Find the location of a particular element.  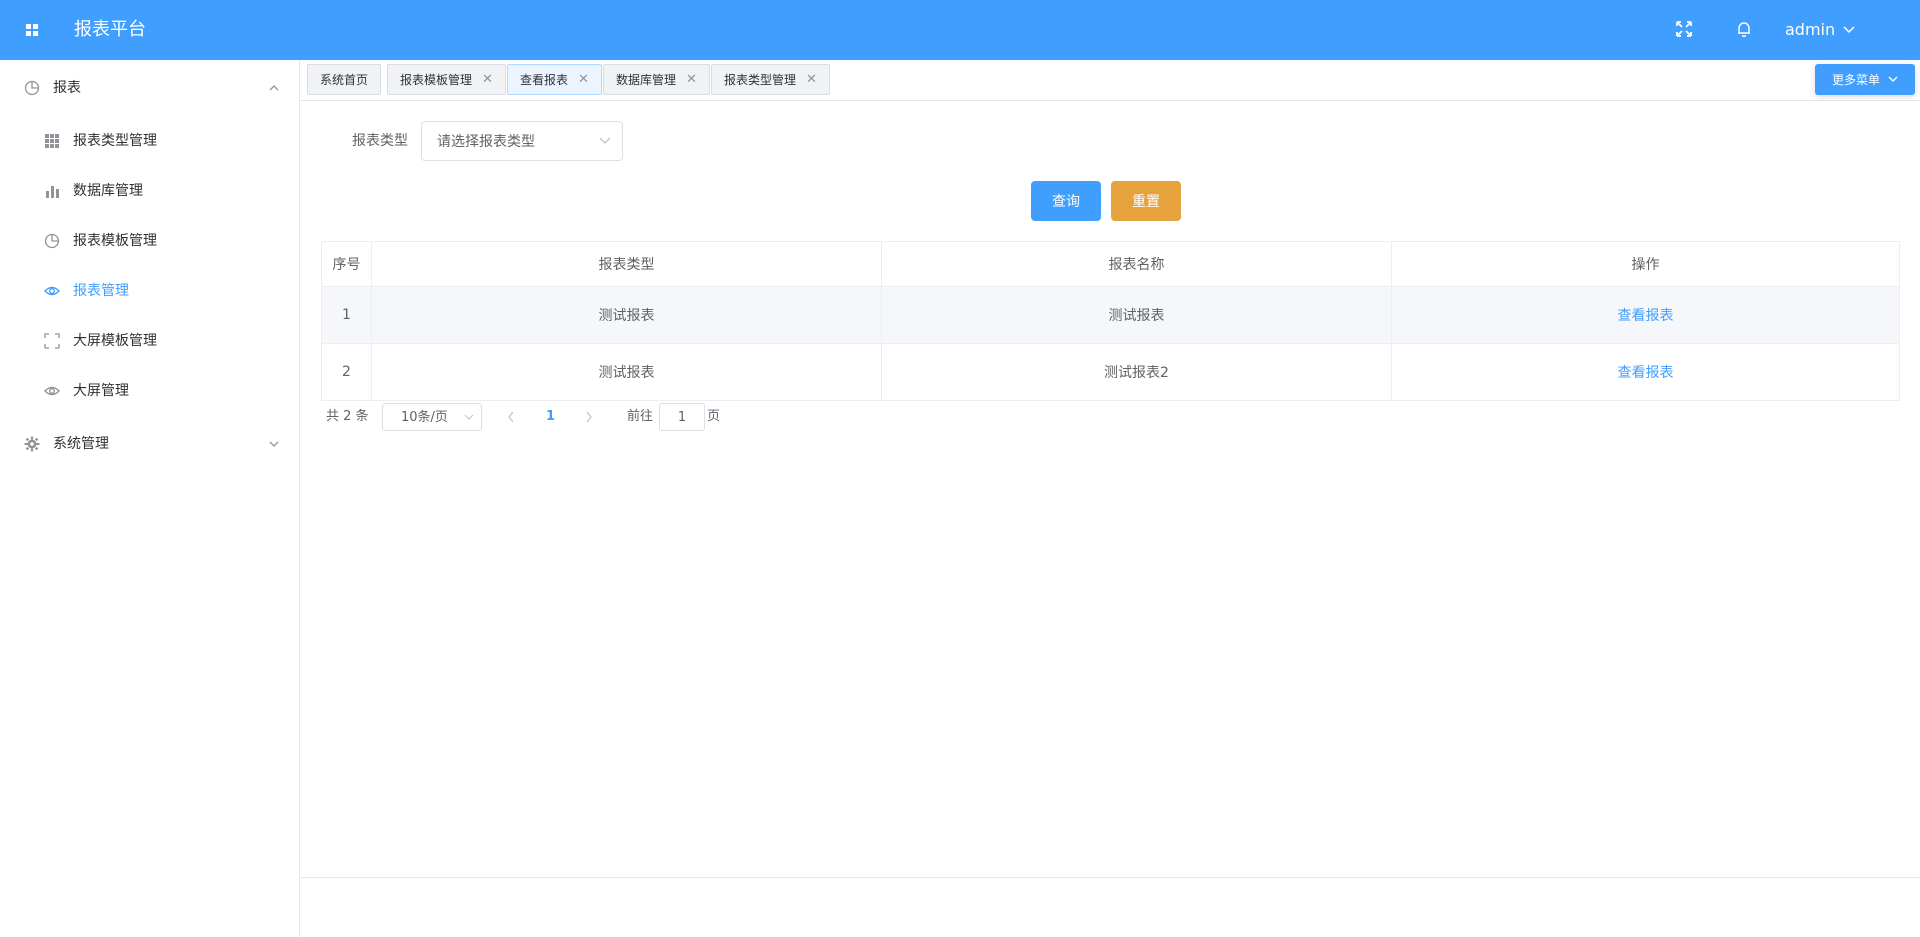

chevron-up-icon is located at coordinates (274, 88).